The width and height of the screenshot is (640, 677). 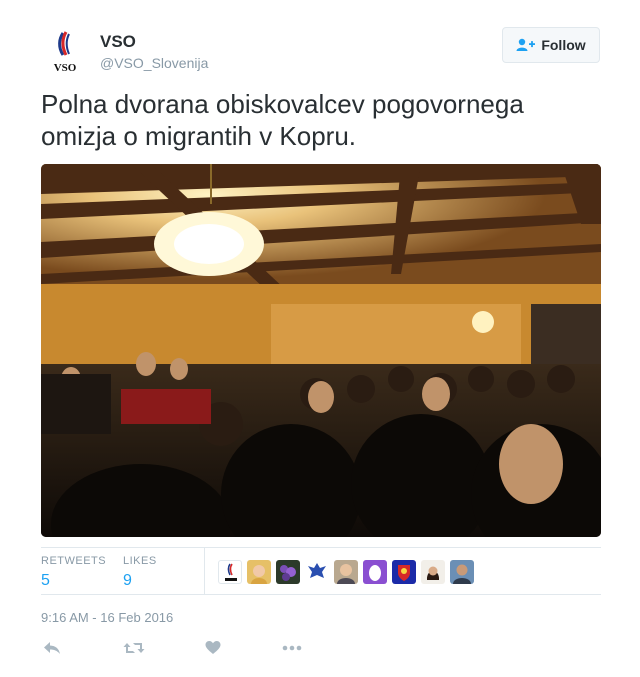 I want to click on vso-logo-avatar, so click(x=230, y=572).